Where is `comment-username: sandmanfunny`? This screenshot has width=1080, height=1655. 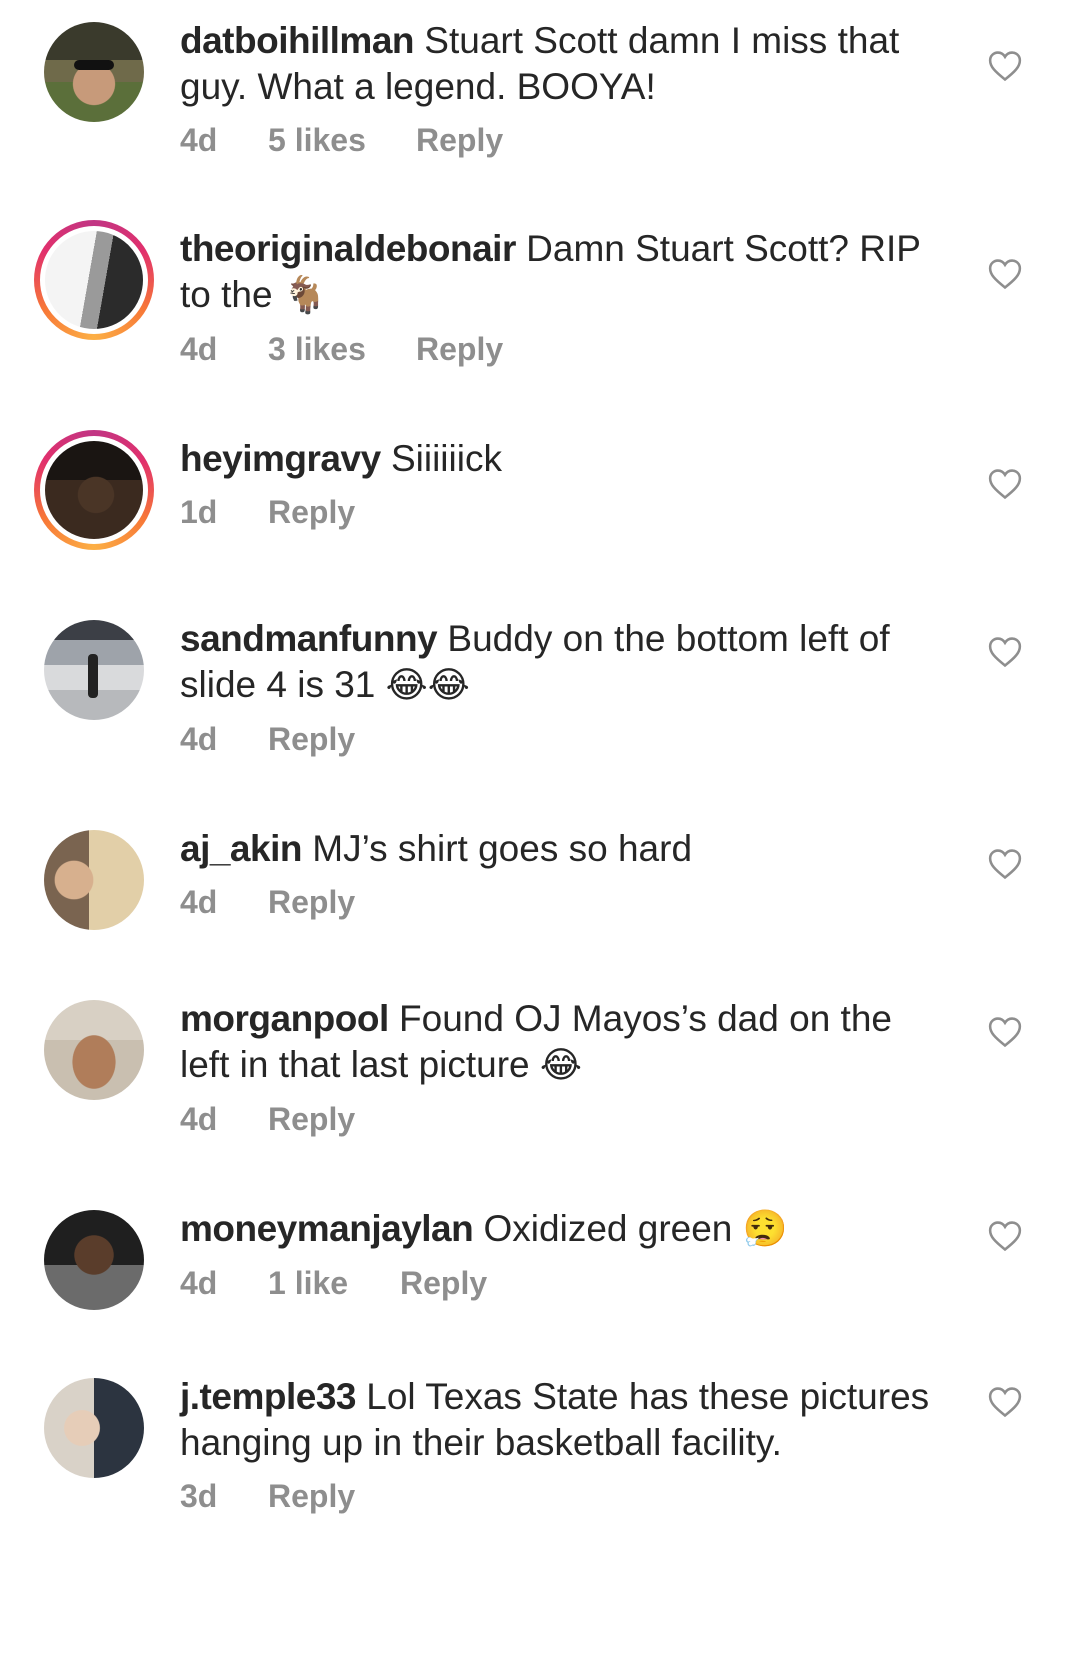
comment-username: sandmanfunny is located at coordinates (309, 638).